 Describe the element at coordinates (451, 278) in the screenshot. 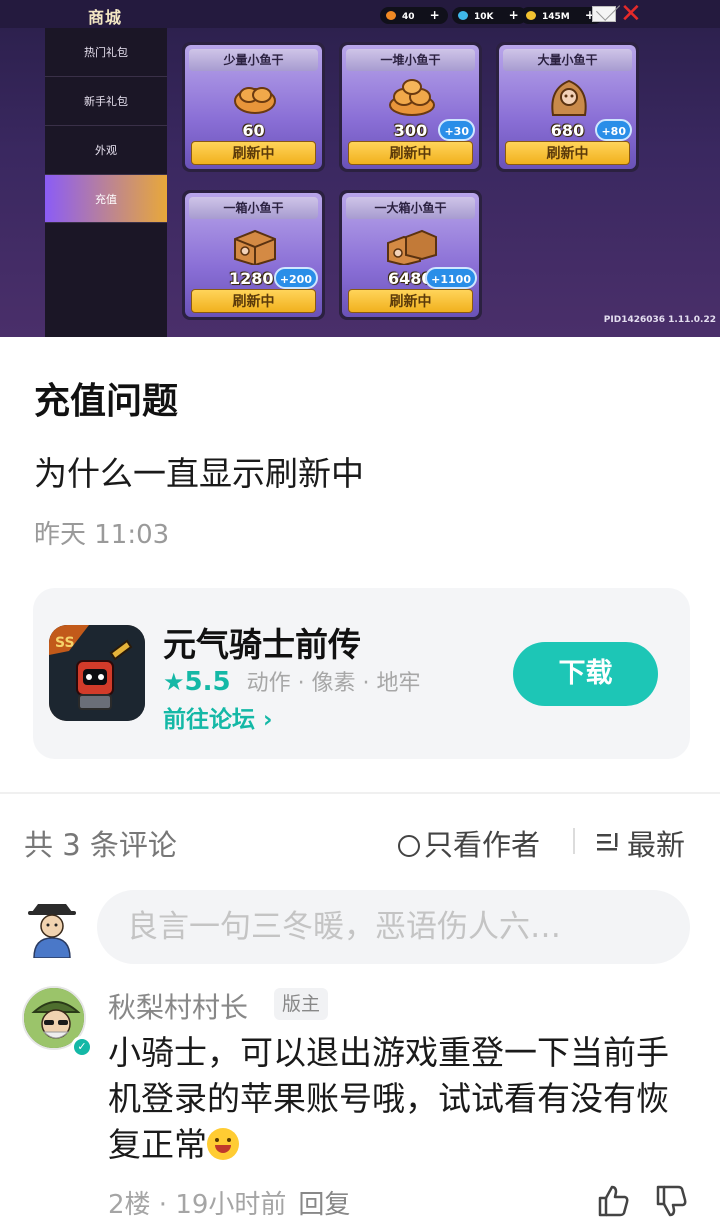

I see `bonus-badge: +1100` at that location.